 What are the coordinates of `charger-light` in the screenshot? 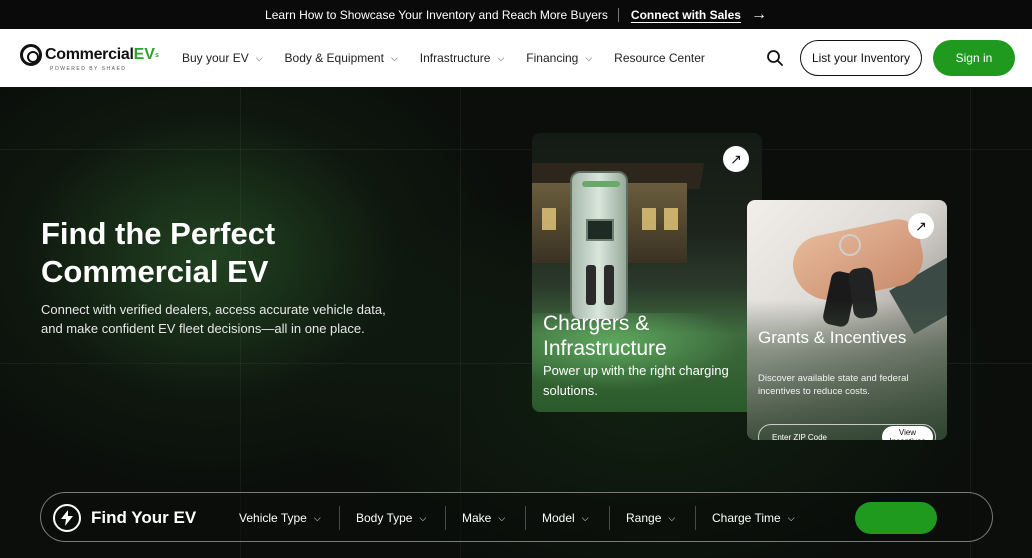 It's located at (601, 184).